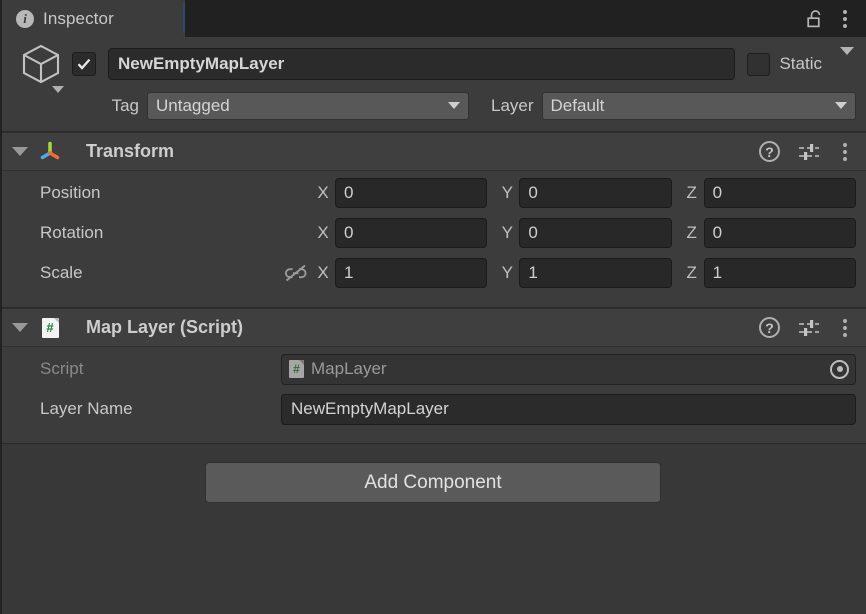  Describe the element at coordinates (691, 272) in the screenshot. I see `scale-z-axis-label: Z` at that location.